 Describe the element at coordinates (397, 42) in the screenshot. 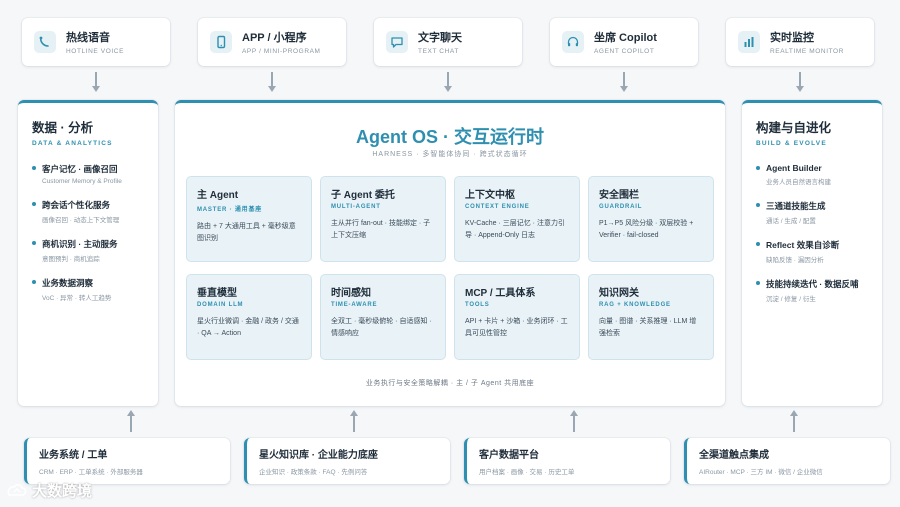

I see `chat-icon` at that location.